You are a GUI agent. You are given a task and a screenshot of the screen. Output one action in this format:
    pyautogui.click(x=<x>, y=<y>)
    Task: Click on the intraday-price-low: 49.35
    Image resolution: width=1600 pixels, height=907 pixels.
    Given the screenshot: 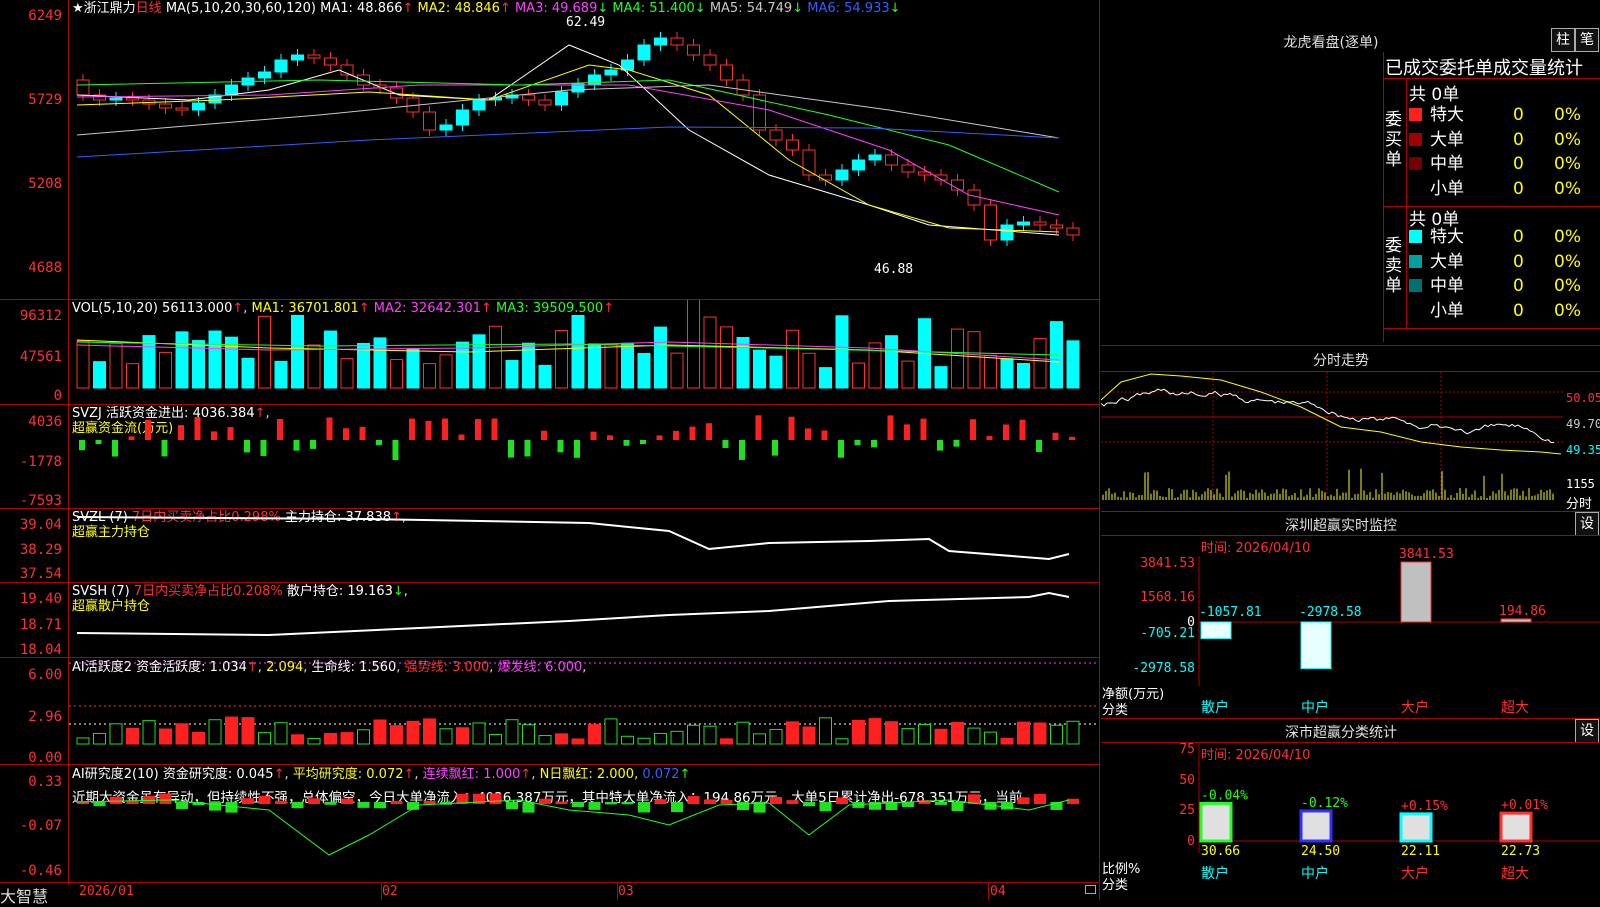 What is the action you would take?
    pyautogui.click(x=1583, y=450)
    